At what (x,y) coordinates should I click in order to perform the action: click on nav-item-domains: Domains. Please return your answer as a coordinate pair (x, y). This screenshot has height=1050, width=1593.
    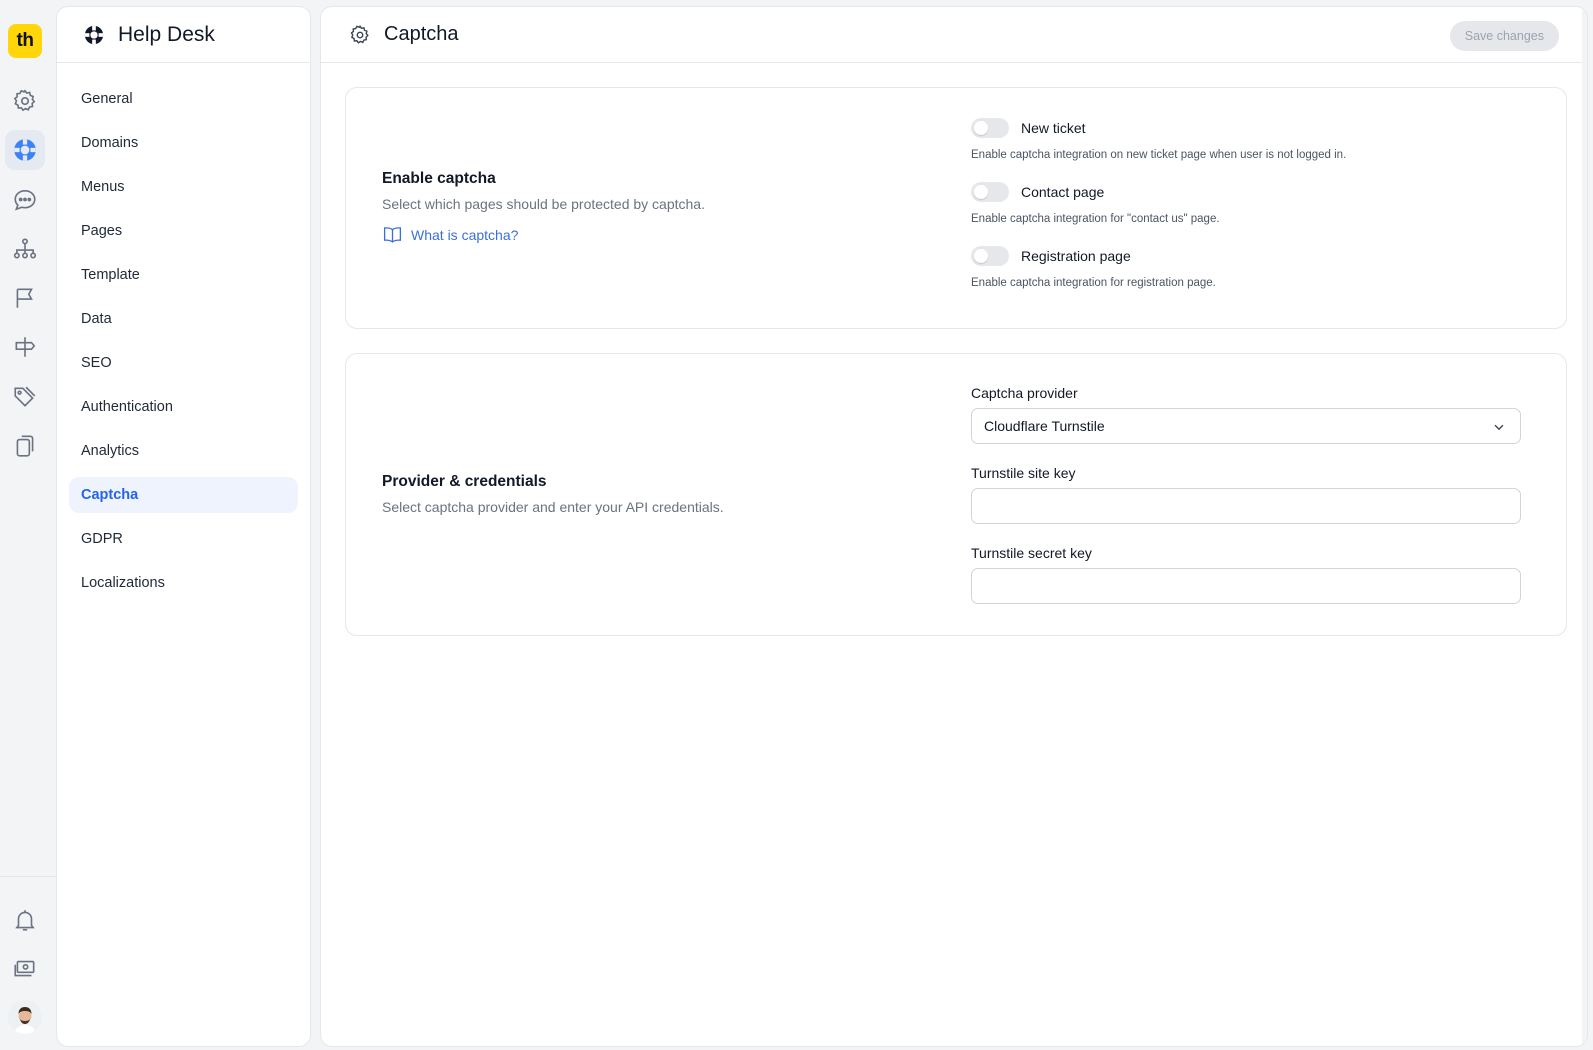
    Looking at the image, I should click on (183, 143).